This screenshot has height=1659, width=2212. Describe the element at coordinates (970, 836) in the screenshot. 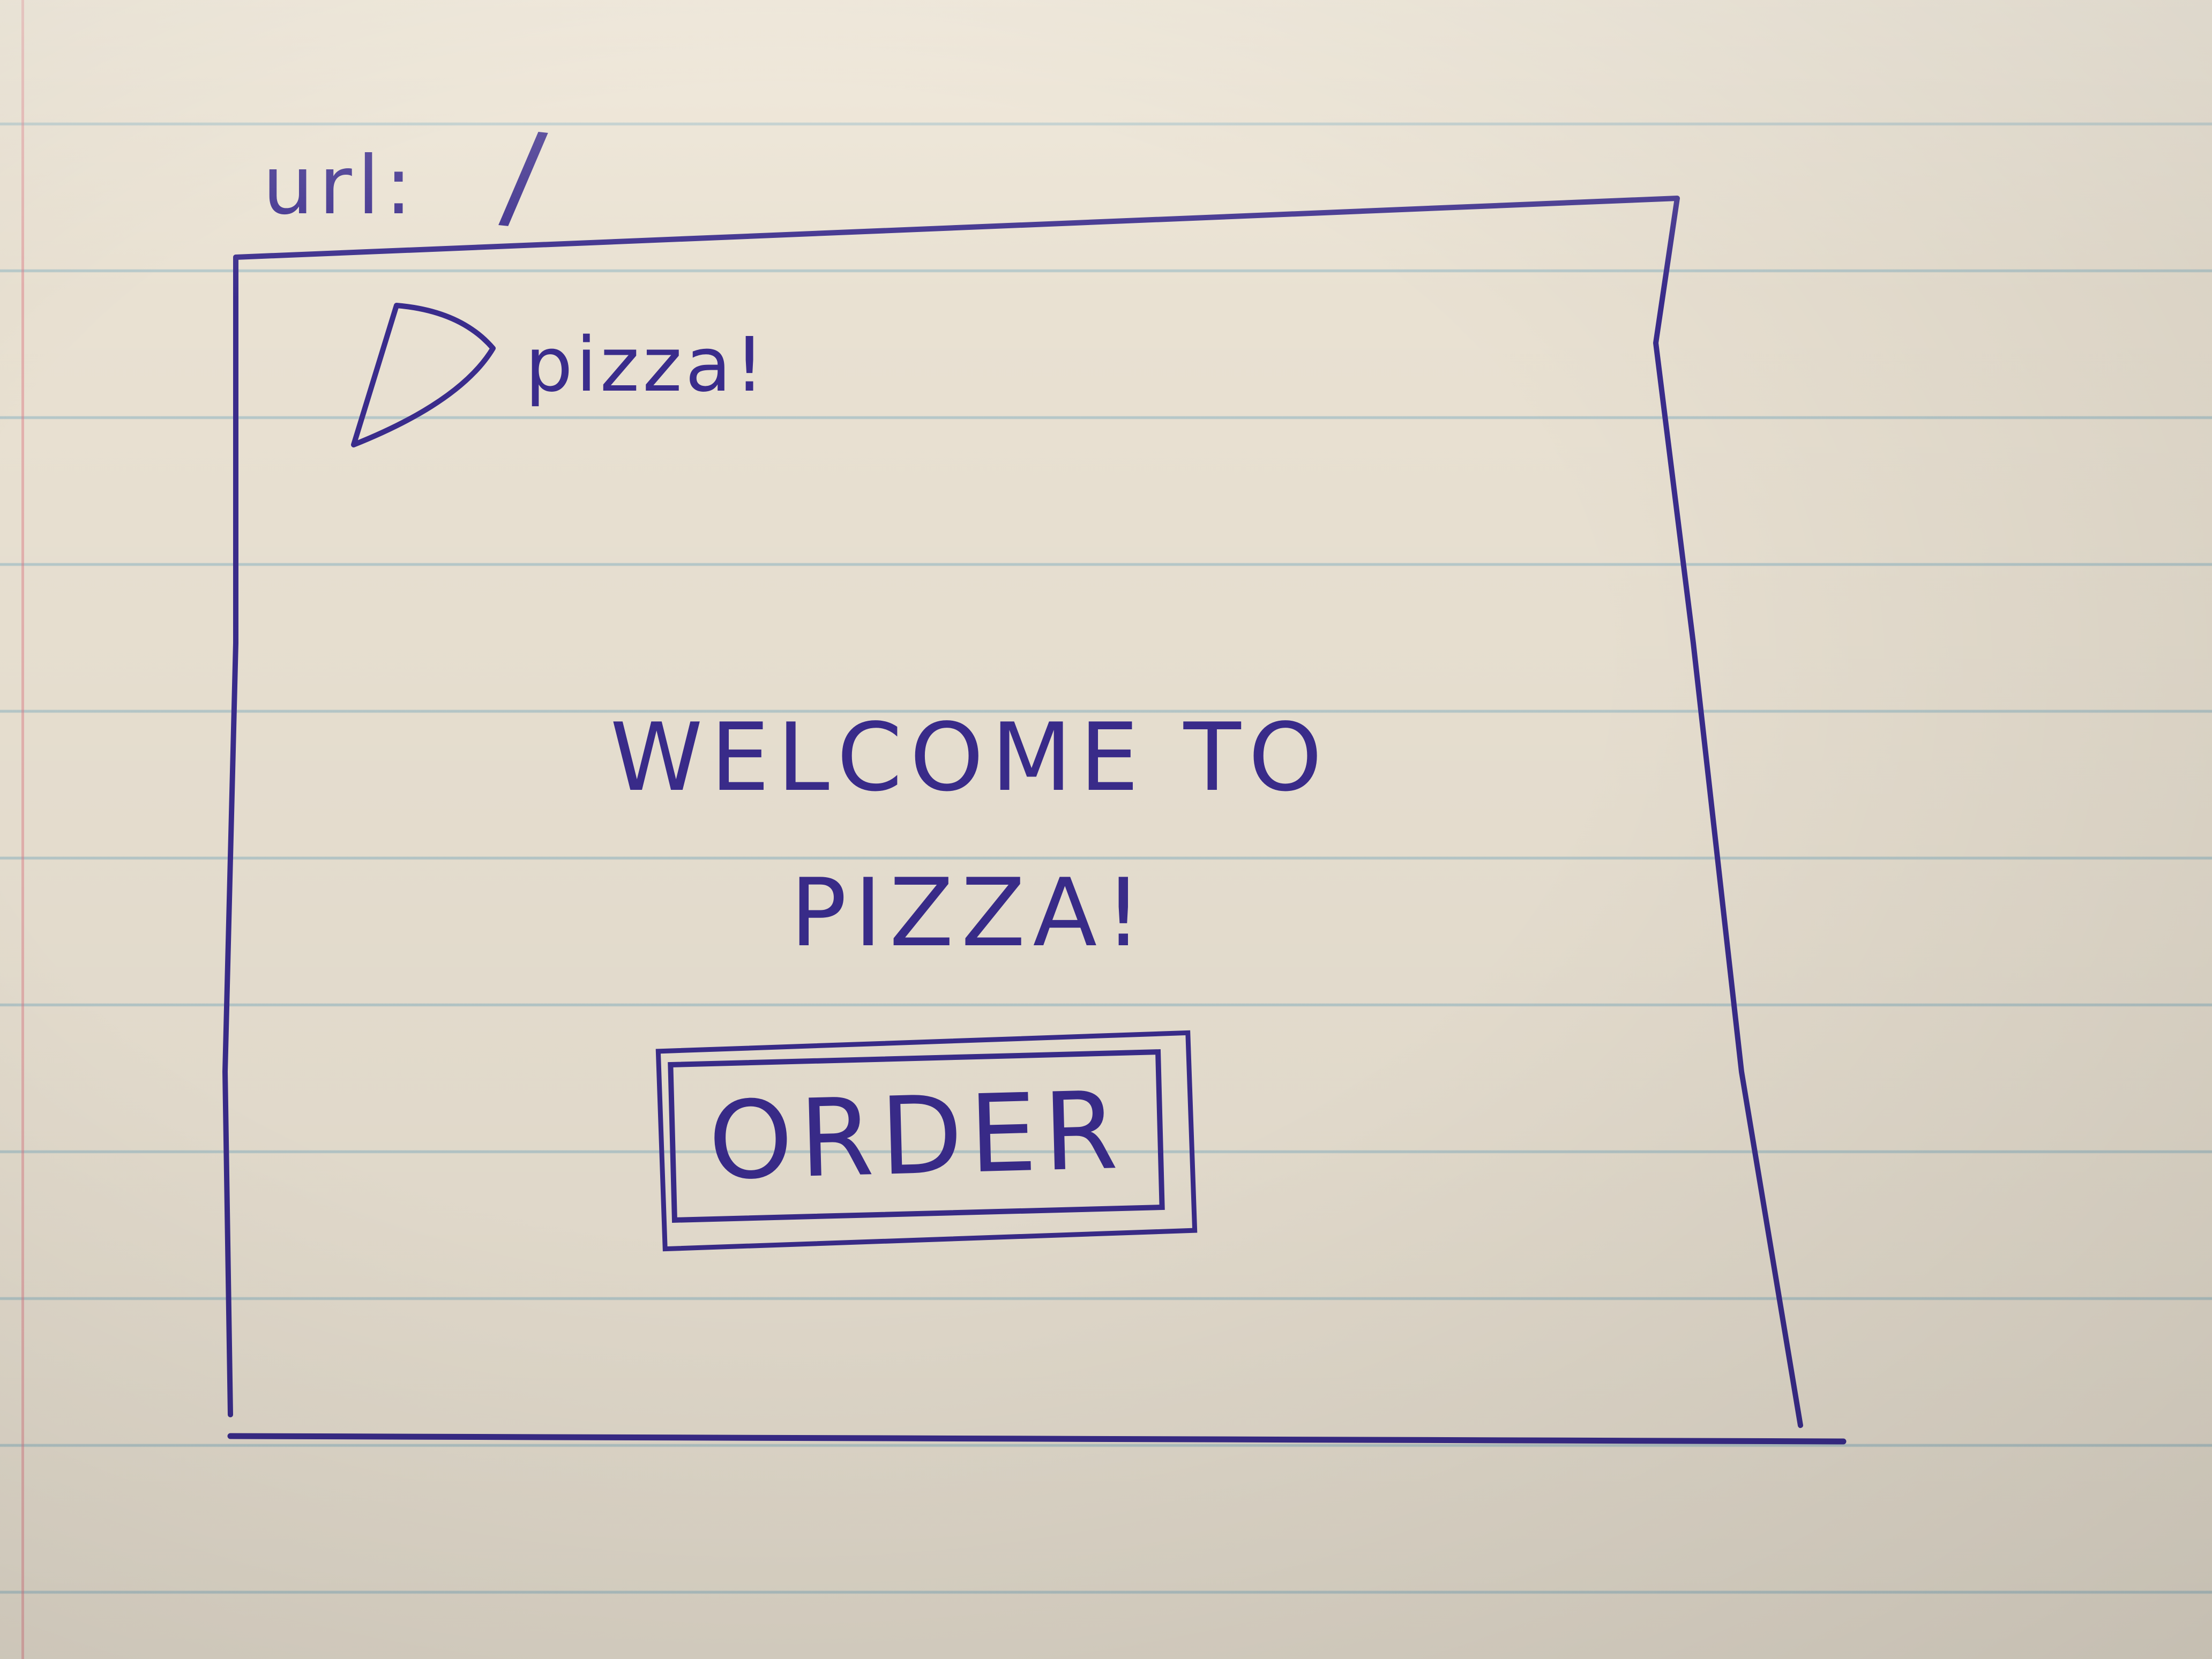

I see `welcome-headline: WELCOME TO PIZZA!` at that location.